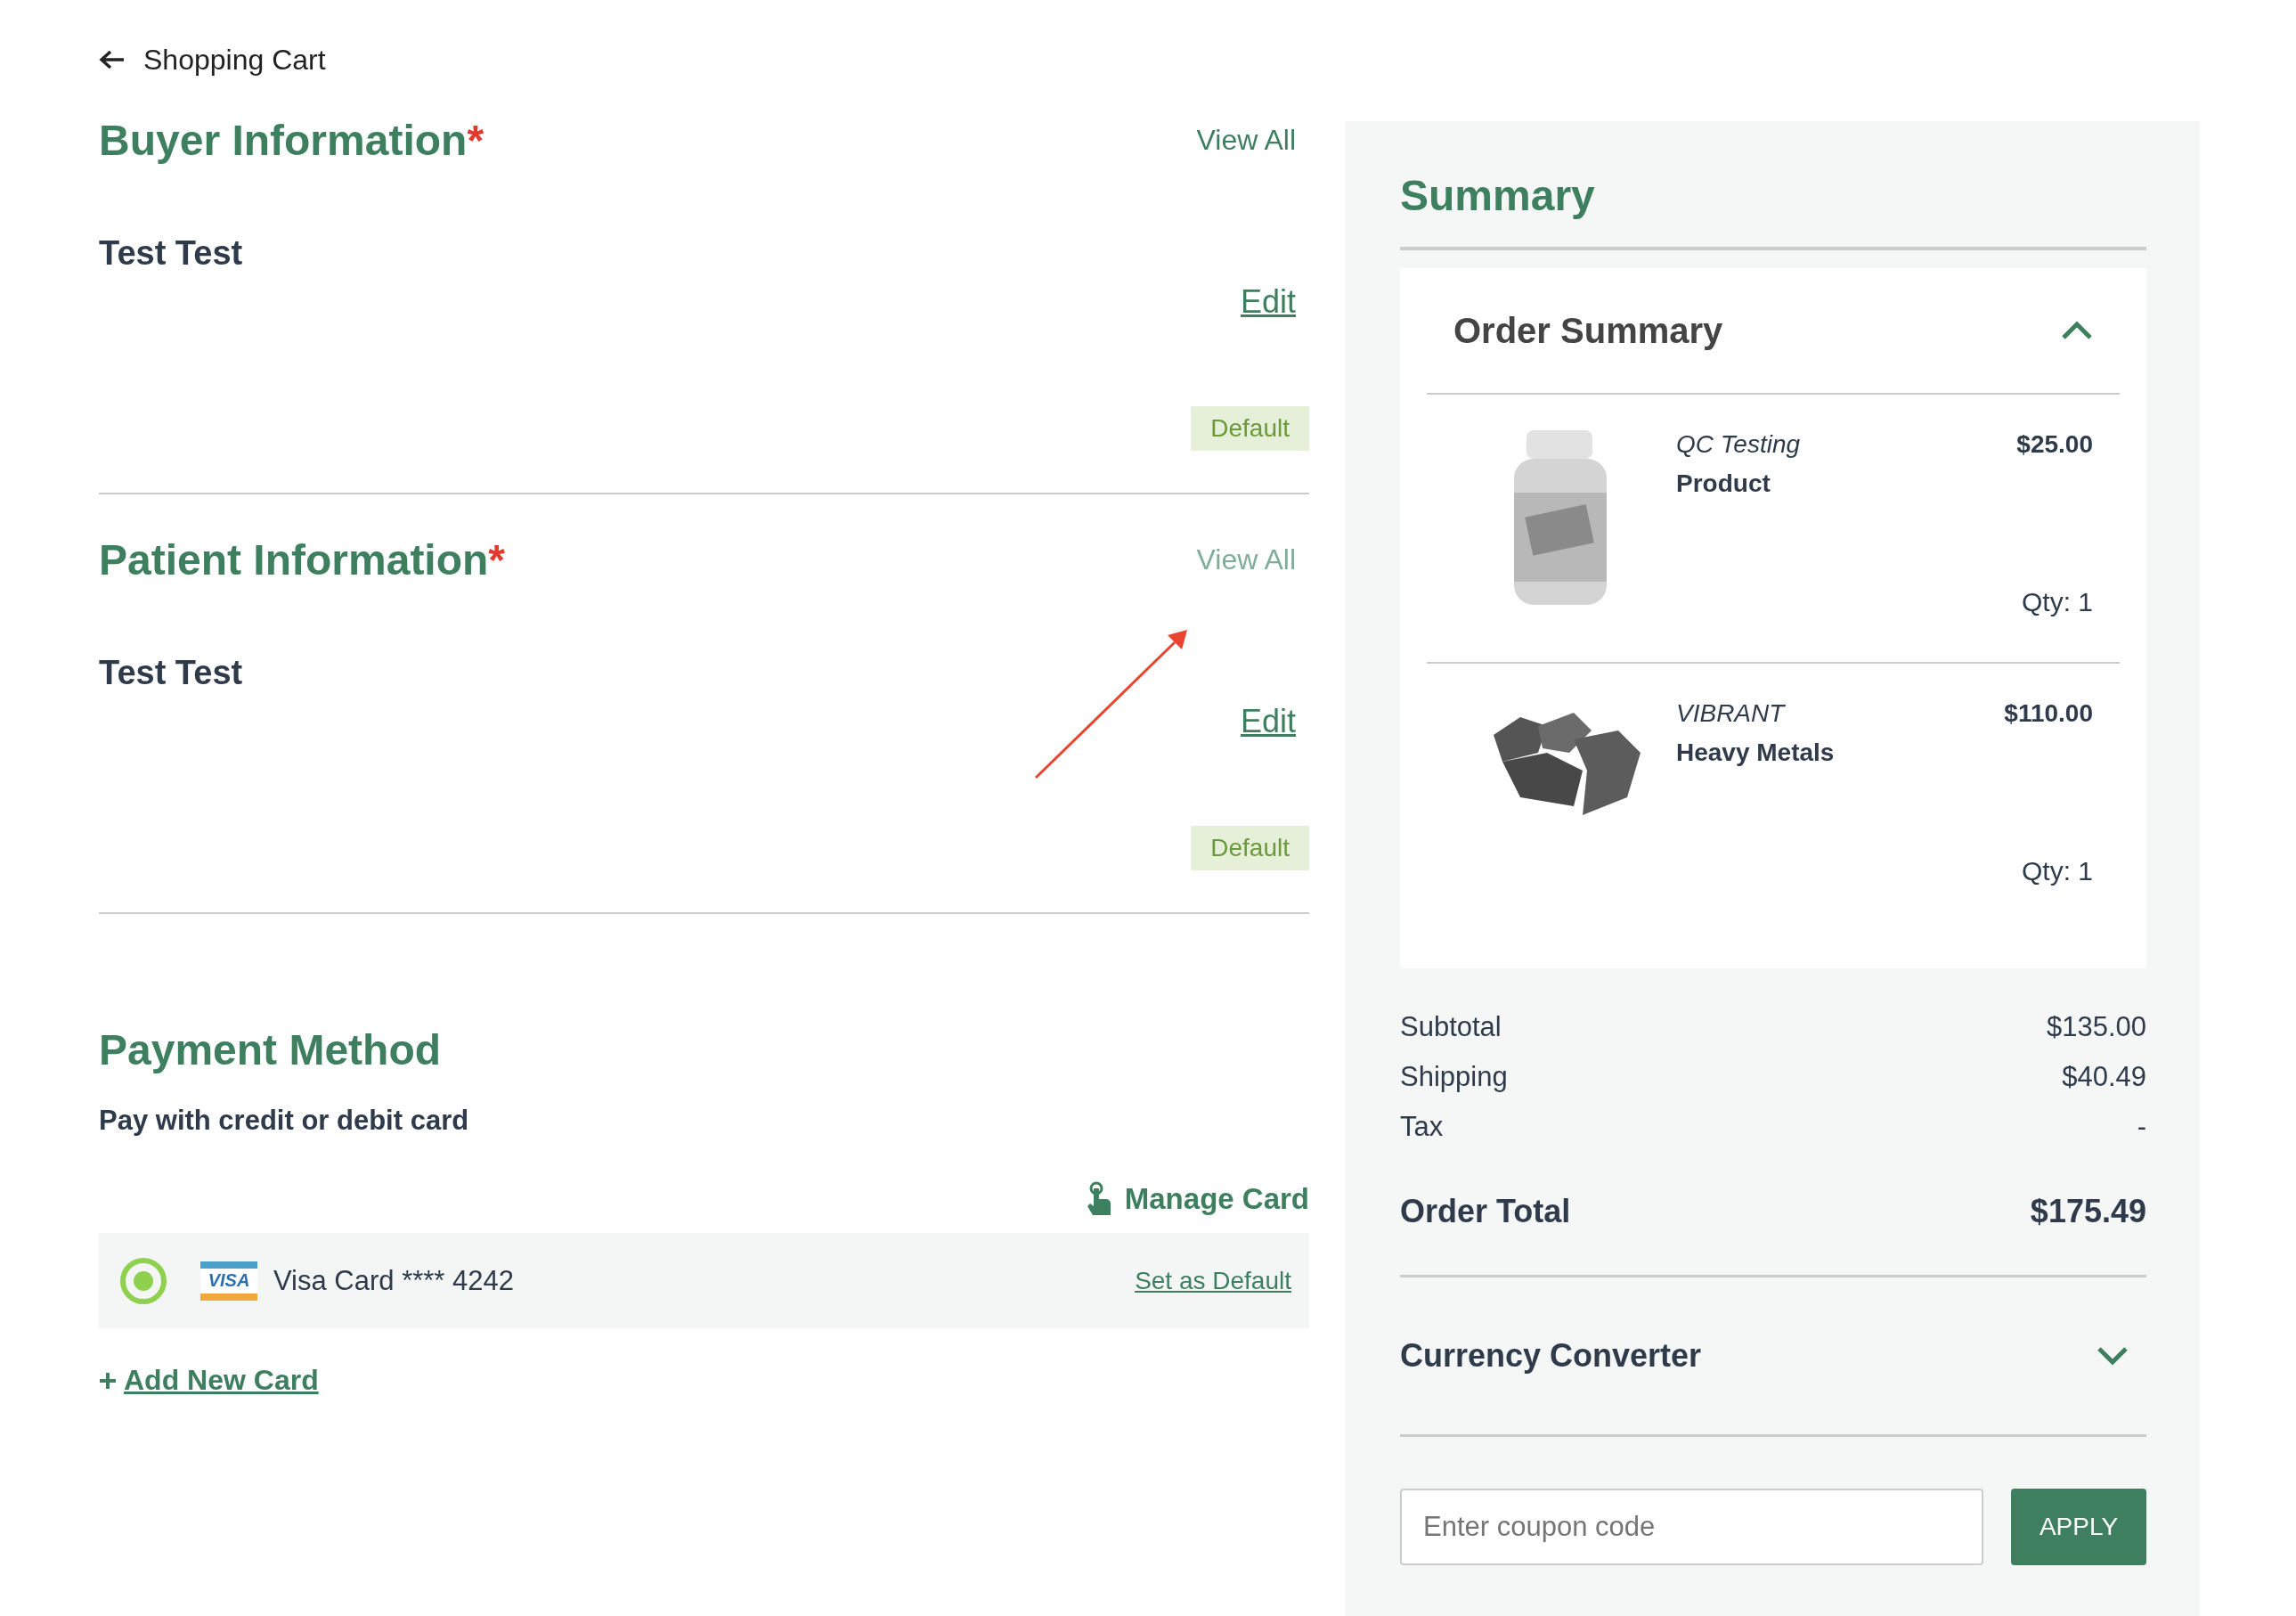  What do you see at coordinates (1197, 1199) in the screenshot?
I see `manage-card-link: Manage Card` at bounding box center [1197, 1199].